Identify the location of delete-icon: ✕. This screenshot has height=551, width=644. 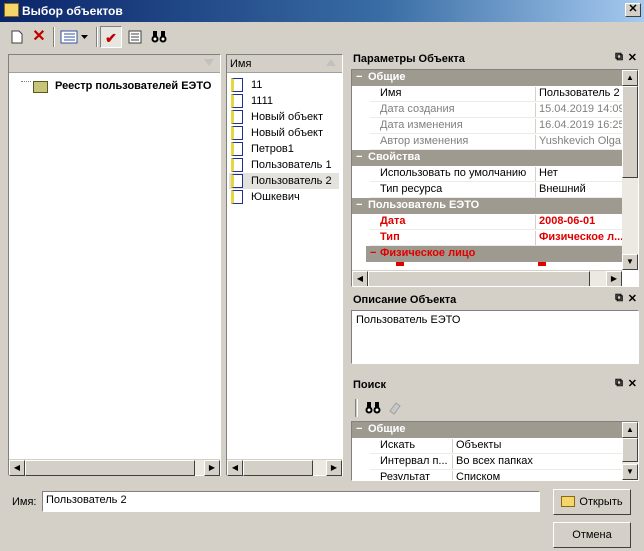
(39, 37).